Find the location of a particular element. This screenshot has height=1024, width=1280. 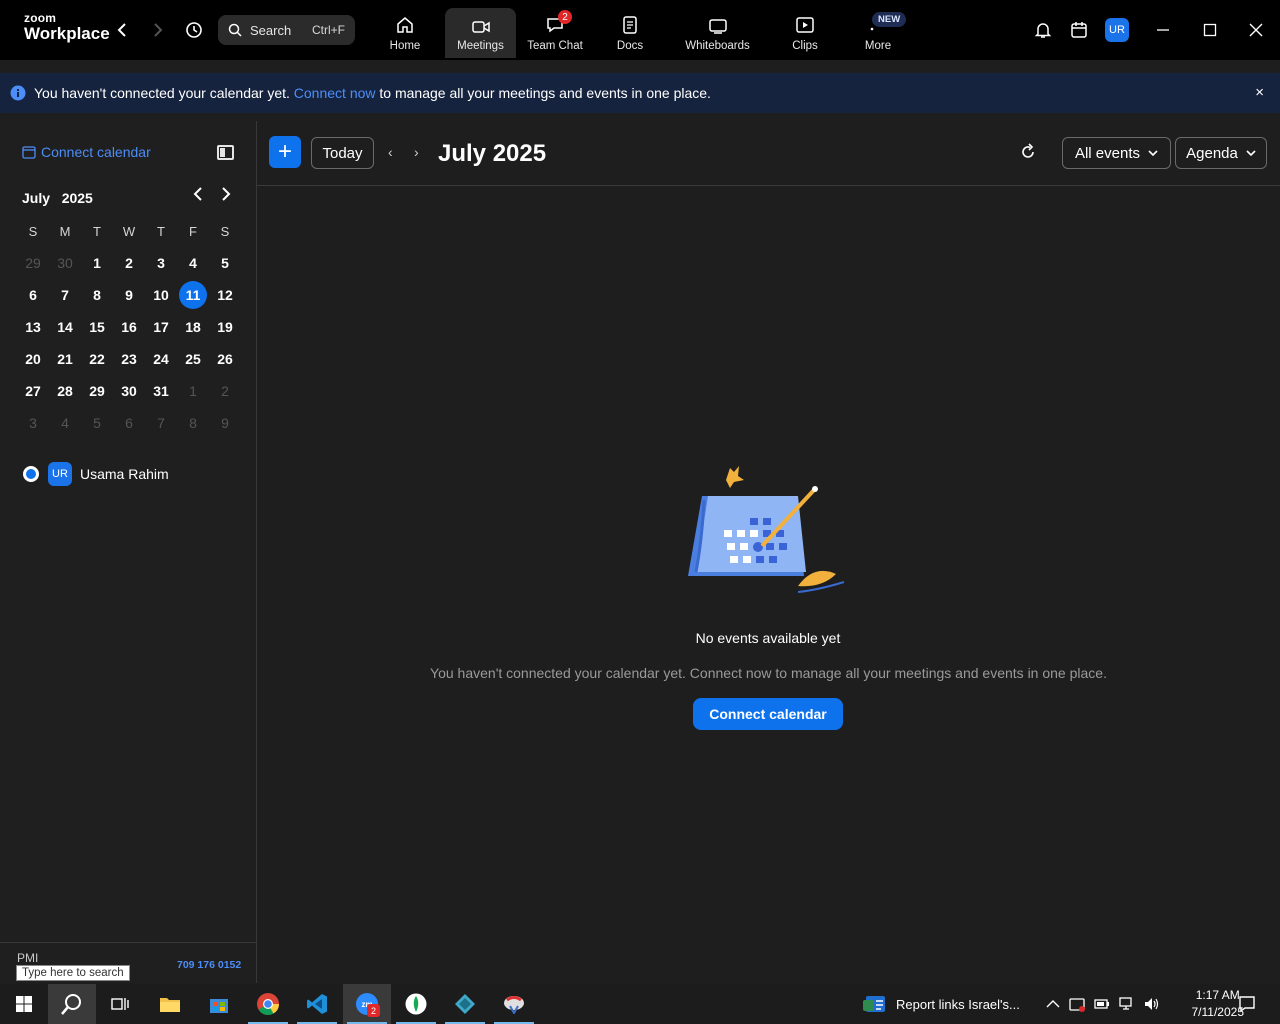

file-explorer-icon is located at coordinates (170, 1004).